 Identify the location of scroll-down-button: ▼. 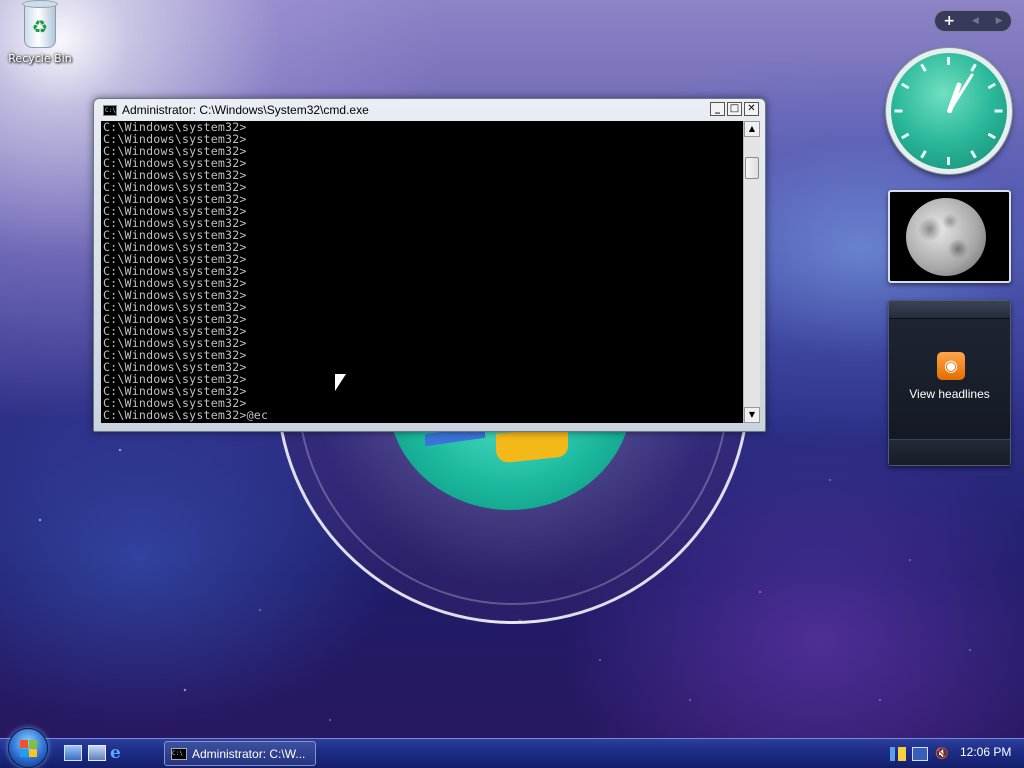
(752, 415).